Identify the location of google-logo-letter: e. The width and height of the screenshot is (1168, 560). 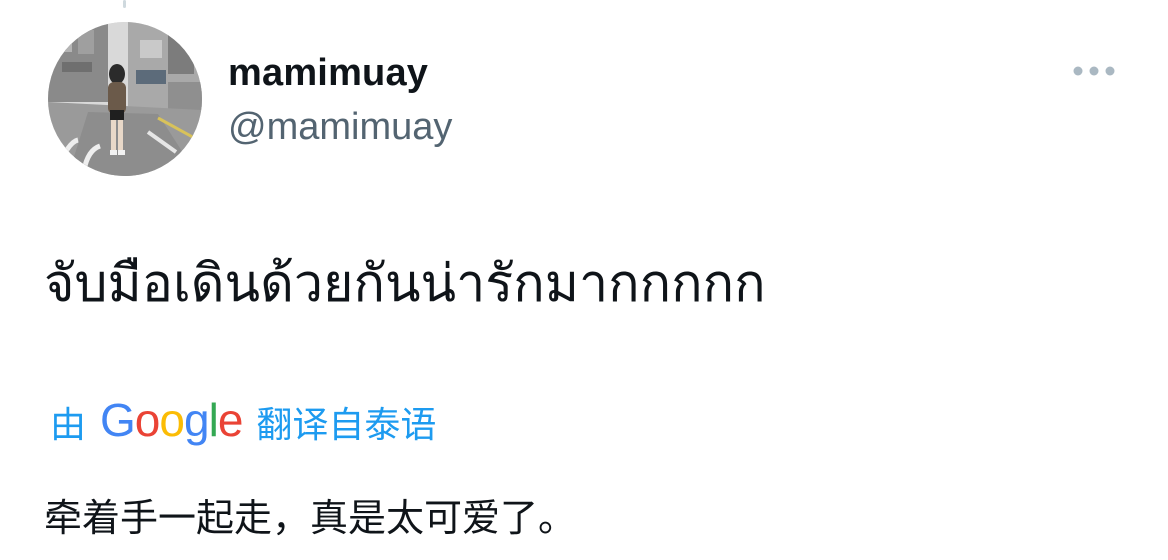
(230, 420).